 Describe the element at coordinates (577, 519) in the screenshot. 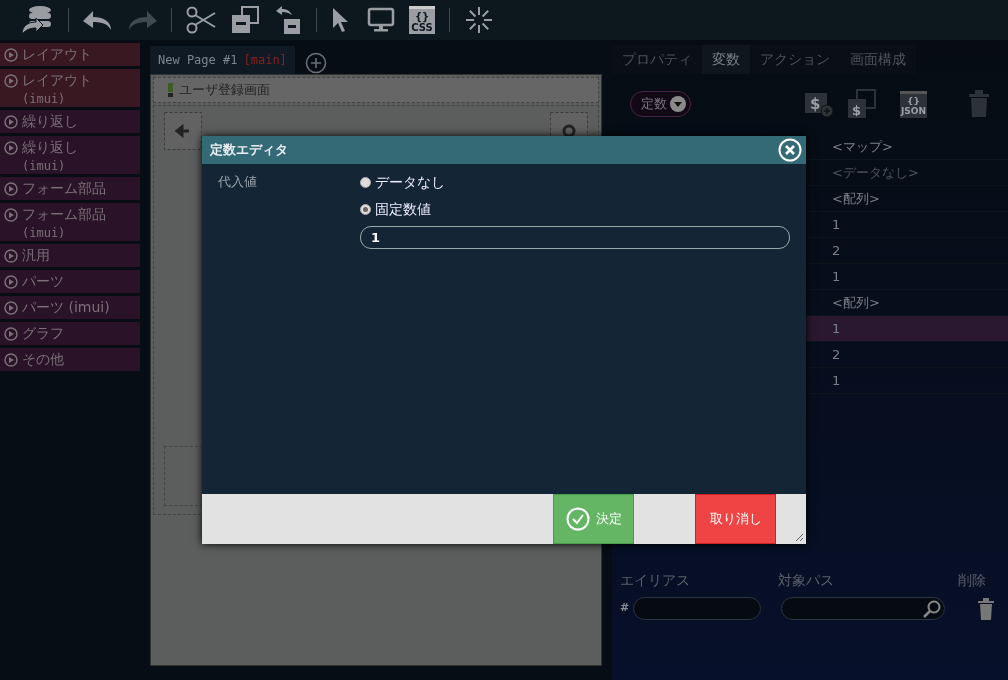

I see `check-icon` at that location.